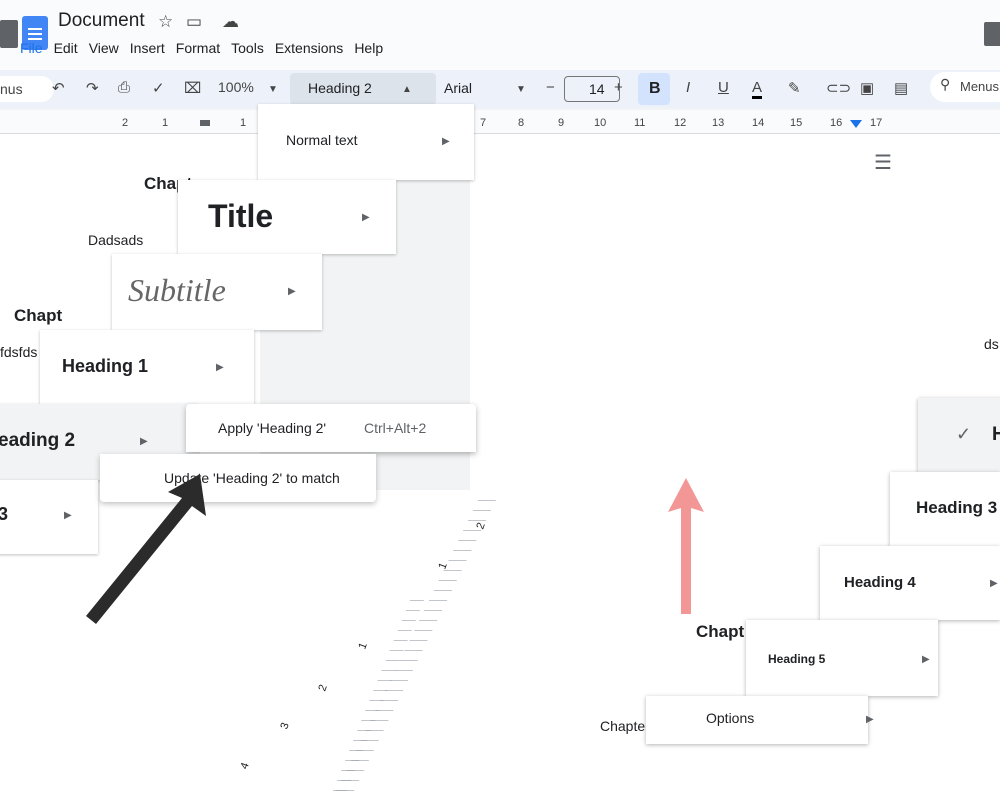 This screenshot has width=1000, height=810. What do you see at coordinates (147, 48) in the screenshot?
I see `menu-insert: Insert` at bounding box center [147, 48].